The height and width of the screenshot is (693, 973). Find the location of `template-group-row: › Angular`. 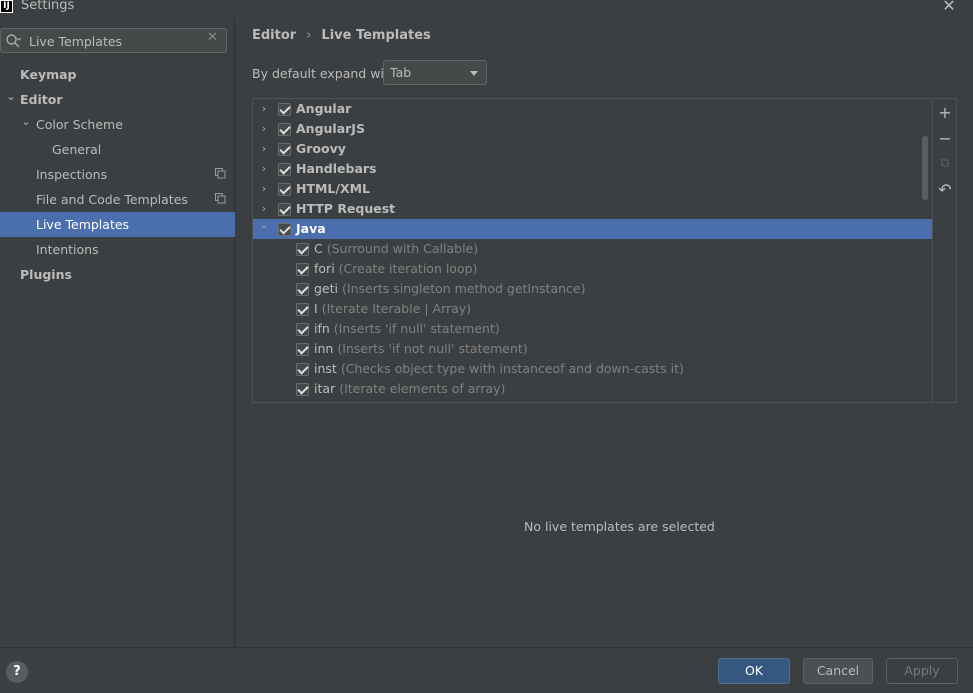

template-group-row: › Angular is located at coordinates (592, 109).